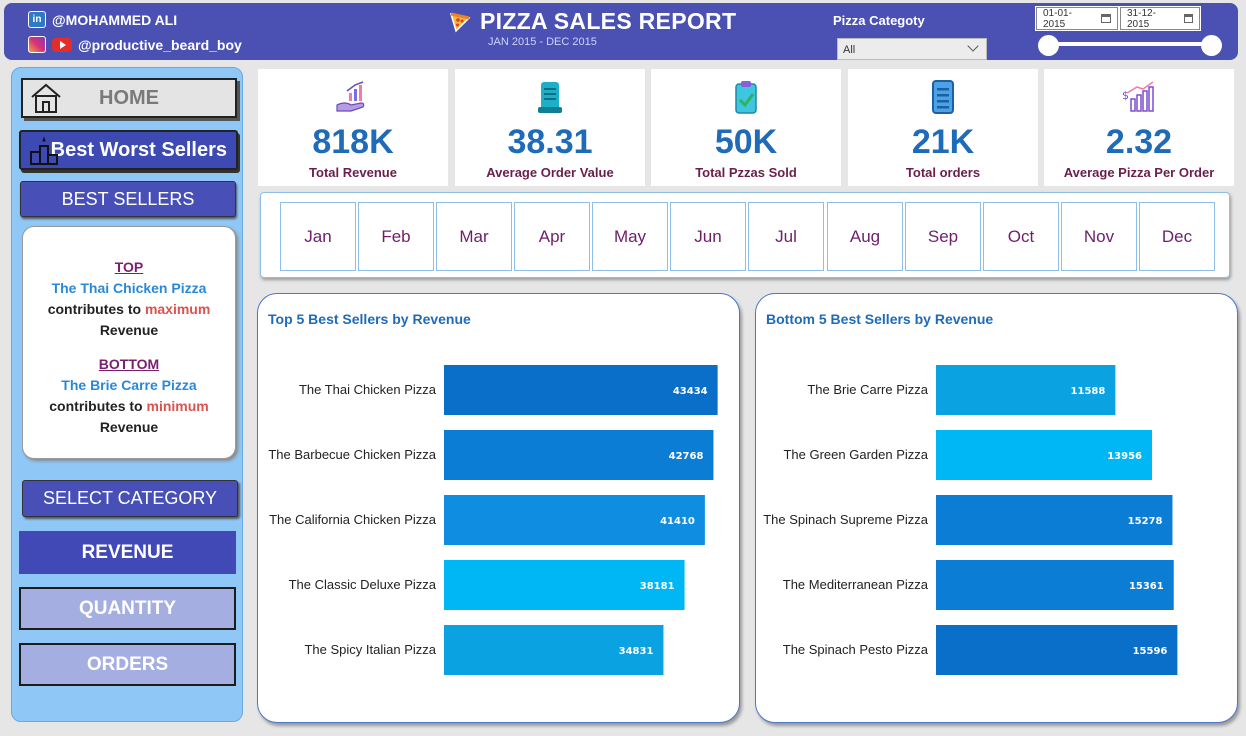 The height and width of the screenshot is (736, 1246). I want to click on kpi-card-total-pizzas-sold: 50K Total Pzzas Sold, so click(746, 127).